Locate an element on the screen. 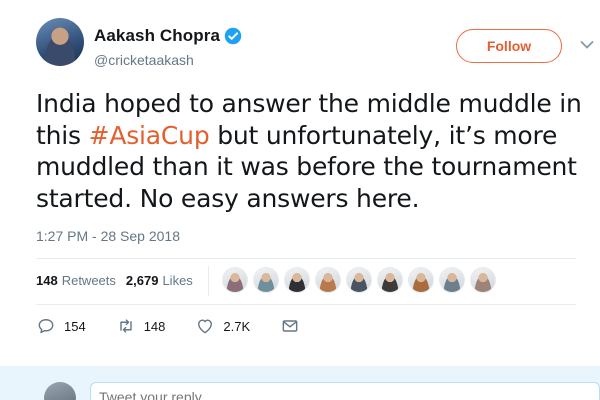  retweet-button: 148 is located at coordinates (141, 326).